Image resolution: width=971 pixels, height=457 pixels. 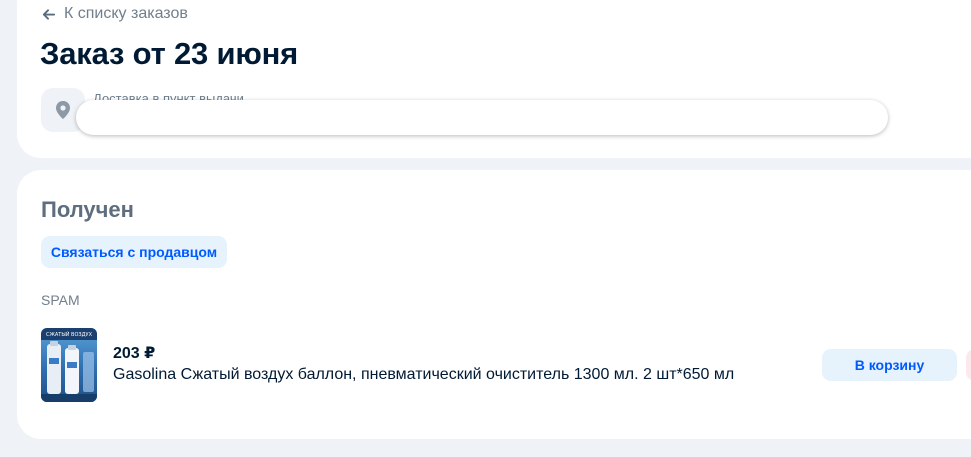 I want to click on secondary-action-button, so click(x=968, y=365).